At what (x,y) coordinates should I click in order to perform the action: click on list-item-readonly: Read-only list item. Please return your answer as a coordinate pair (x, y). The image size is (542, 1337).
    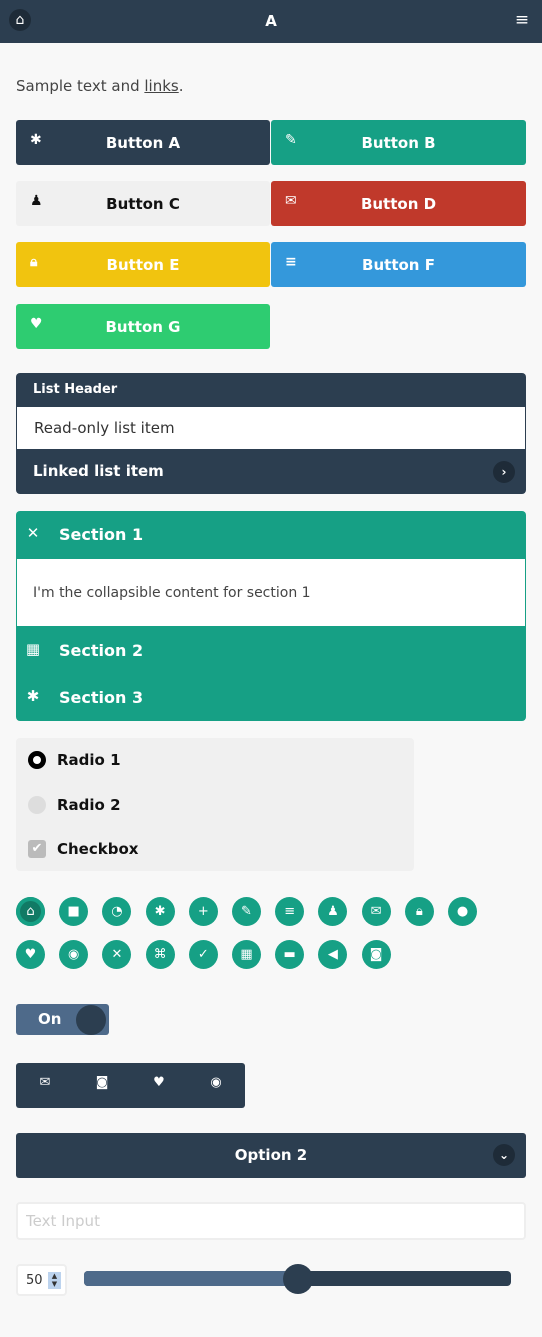
    Looking at the image, I should click on (271, 428).